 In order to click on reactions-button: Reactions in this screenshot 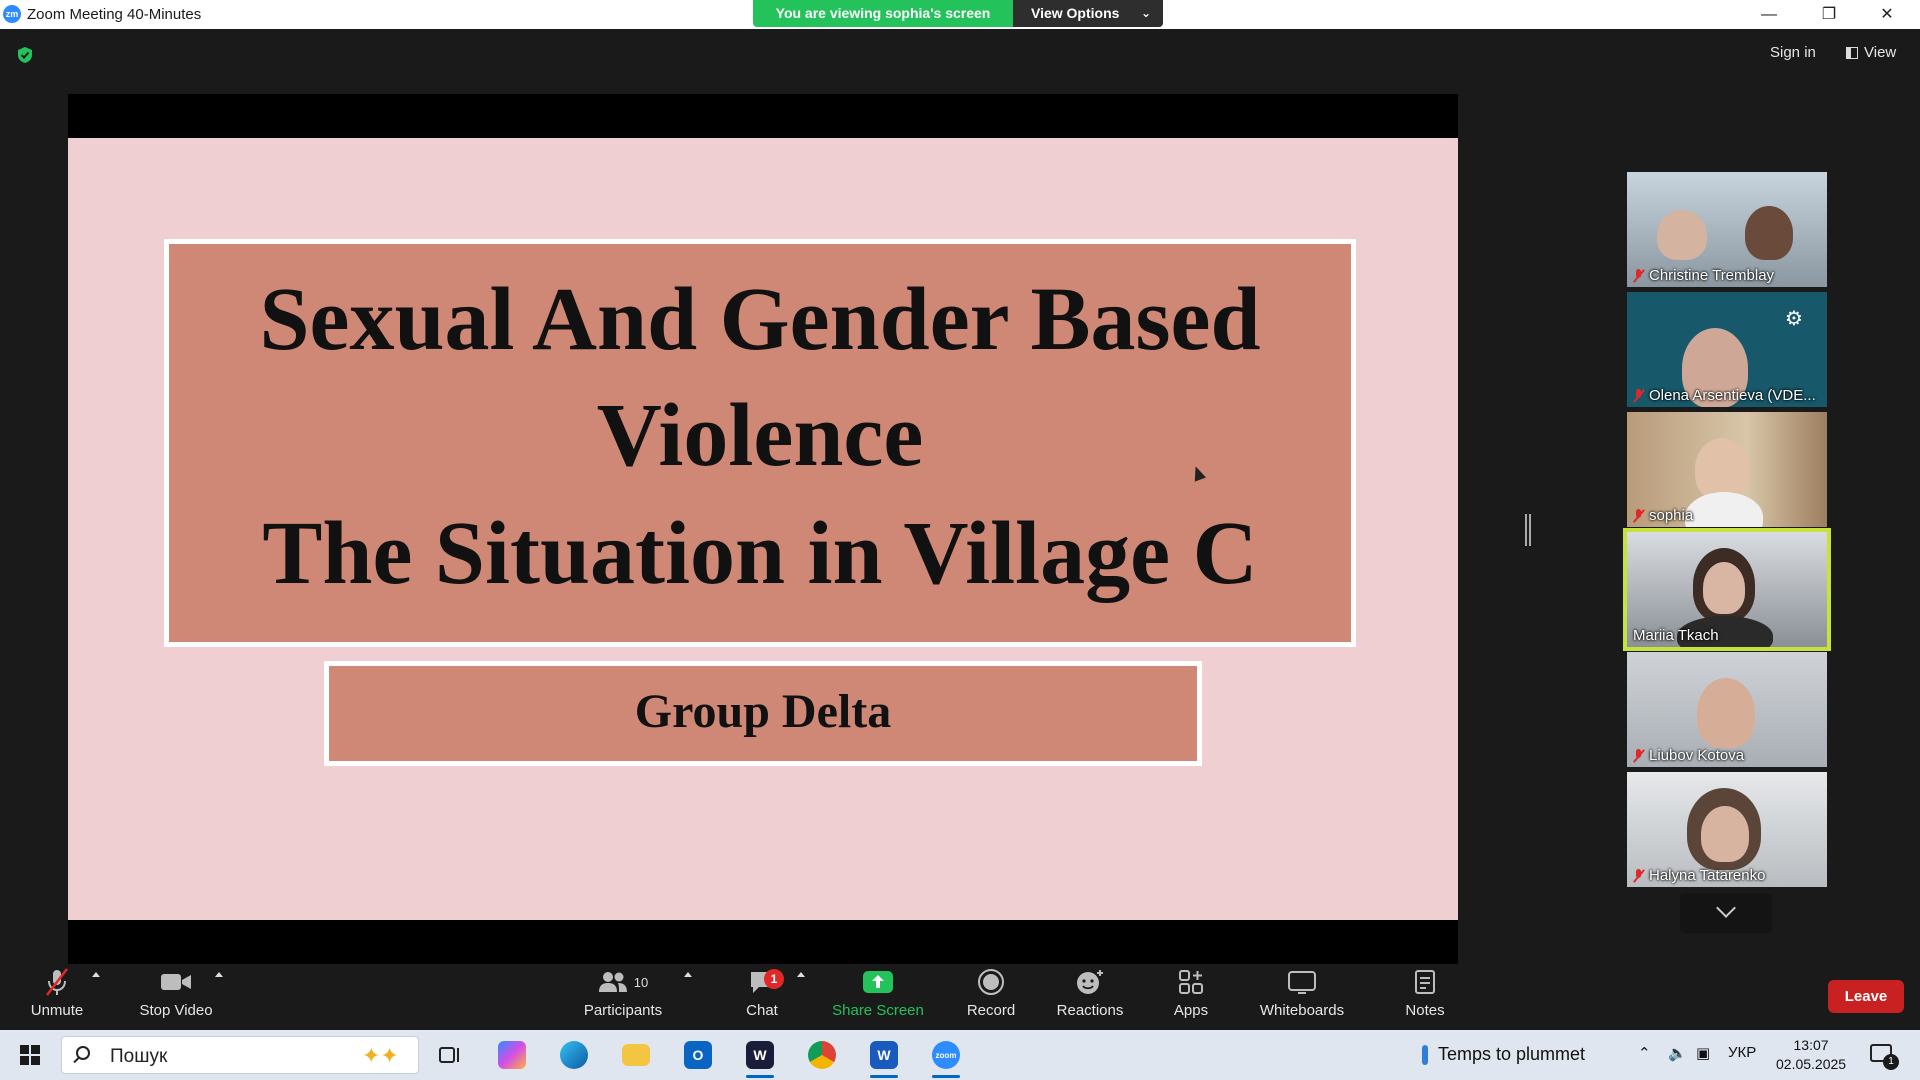, I will do `click(1090, 997)`.